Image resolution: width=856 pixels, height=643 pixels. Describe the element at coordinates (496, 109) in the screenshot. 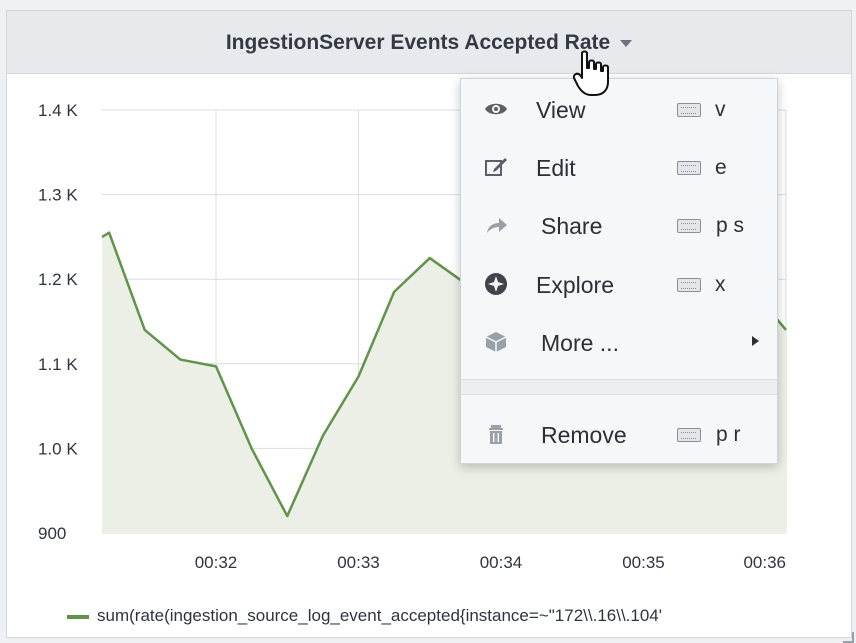

I see `eye-icon` at that location.